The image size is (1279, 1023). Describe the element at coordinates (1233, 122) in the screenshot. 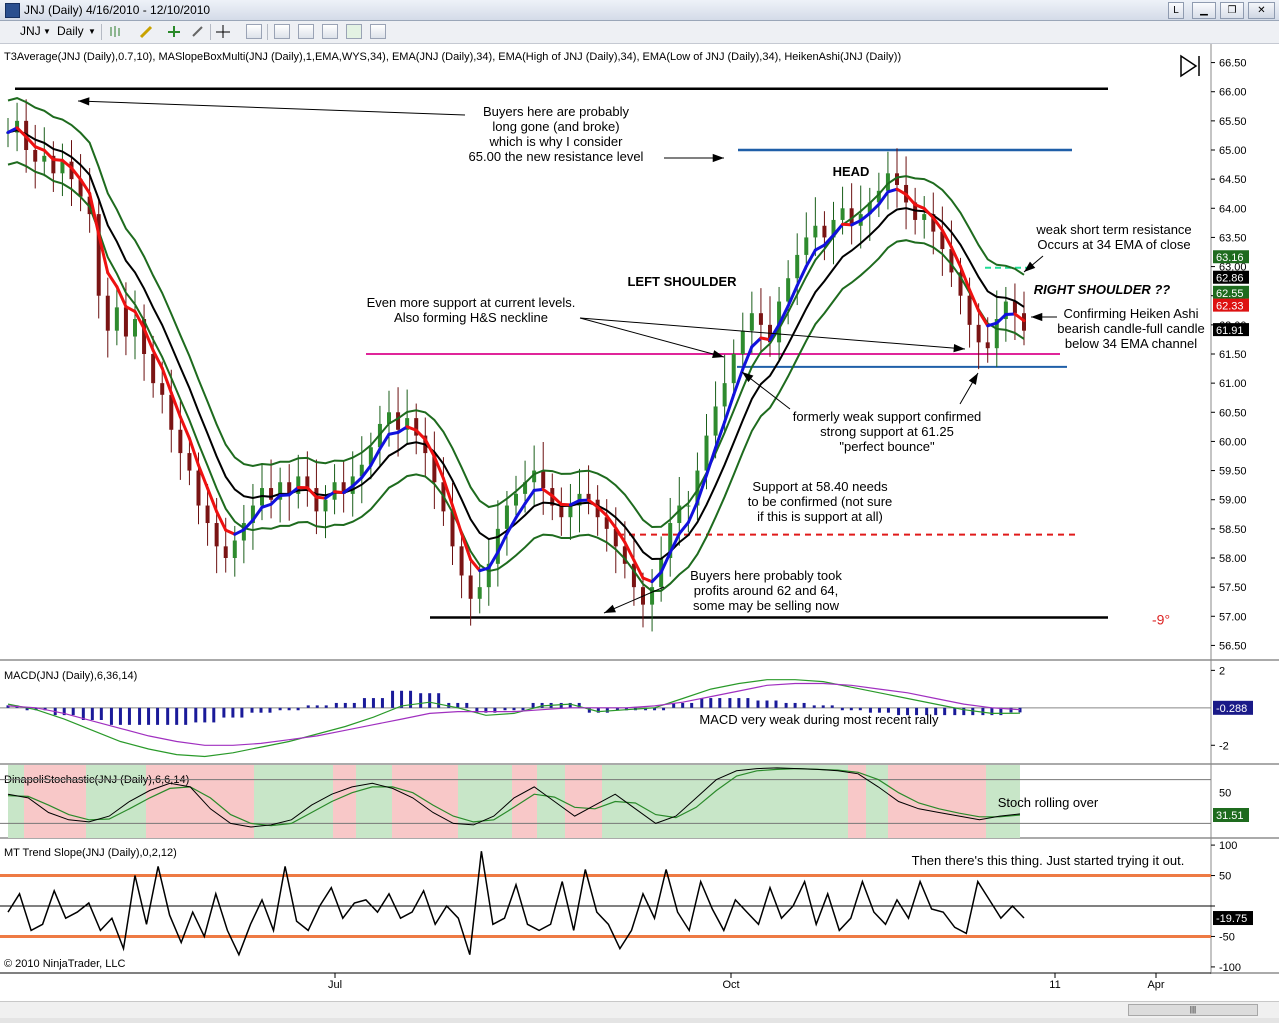

I see `y-tick-label: 65.50` at that location.